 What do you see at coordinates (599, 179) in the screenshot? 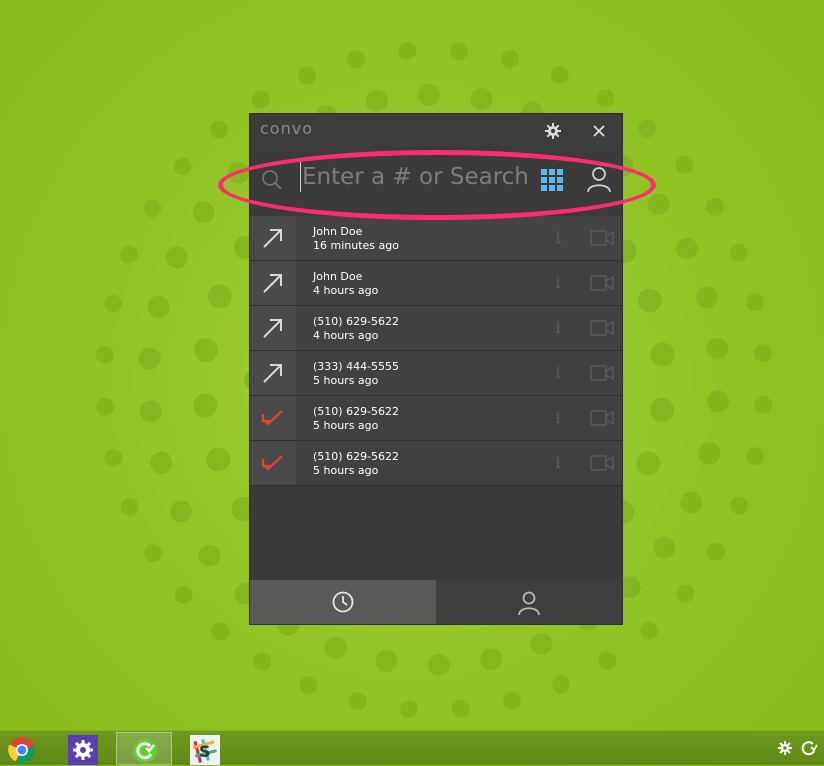
I see `contact-button` at bounding box center [599, 179].